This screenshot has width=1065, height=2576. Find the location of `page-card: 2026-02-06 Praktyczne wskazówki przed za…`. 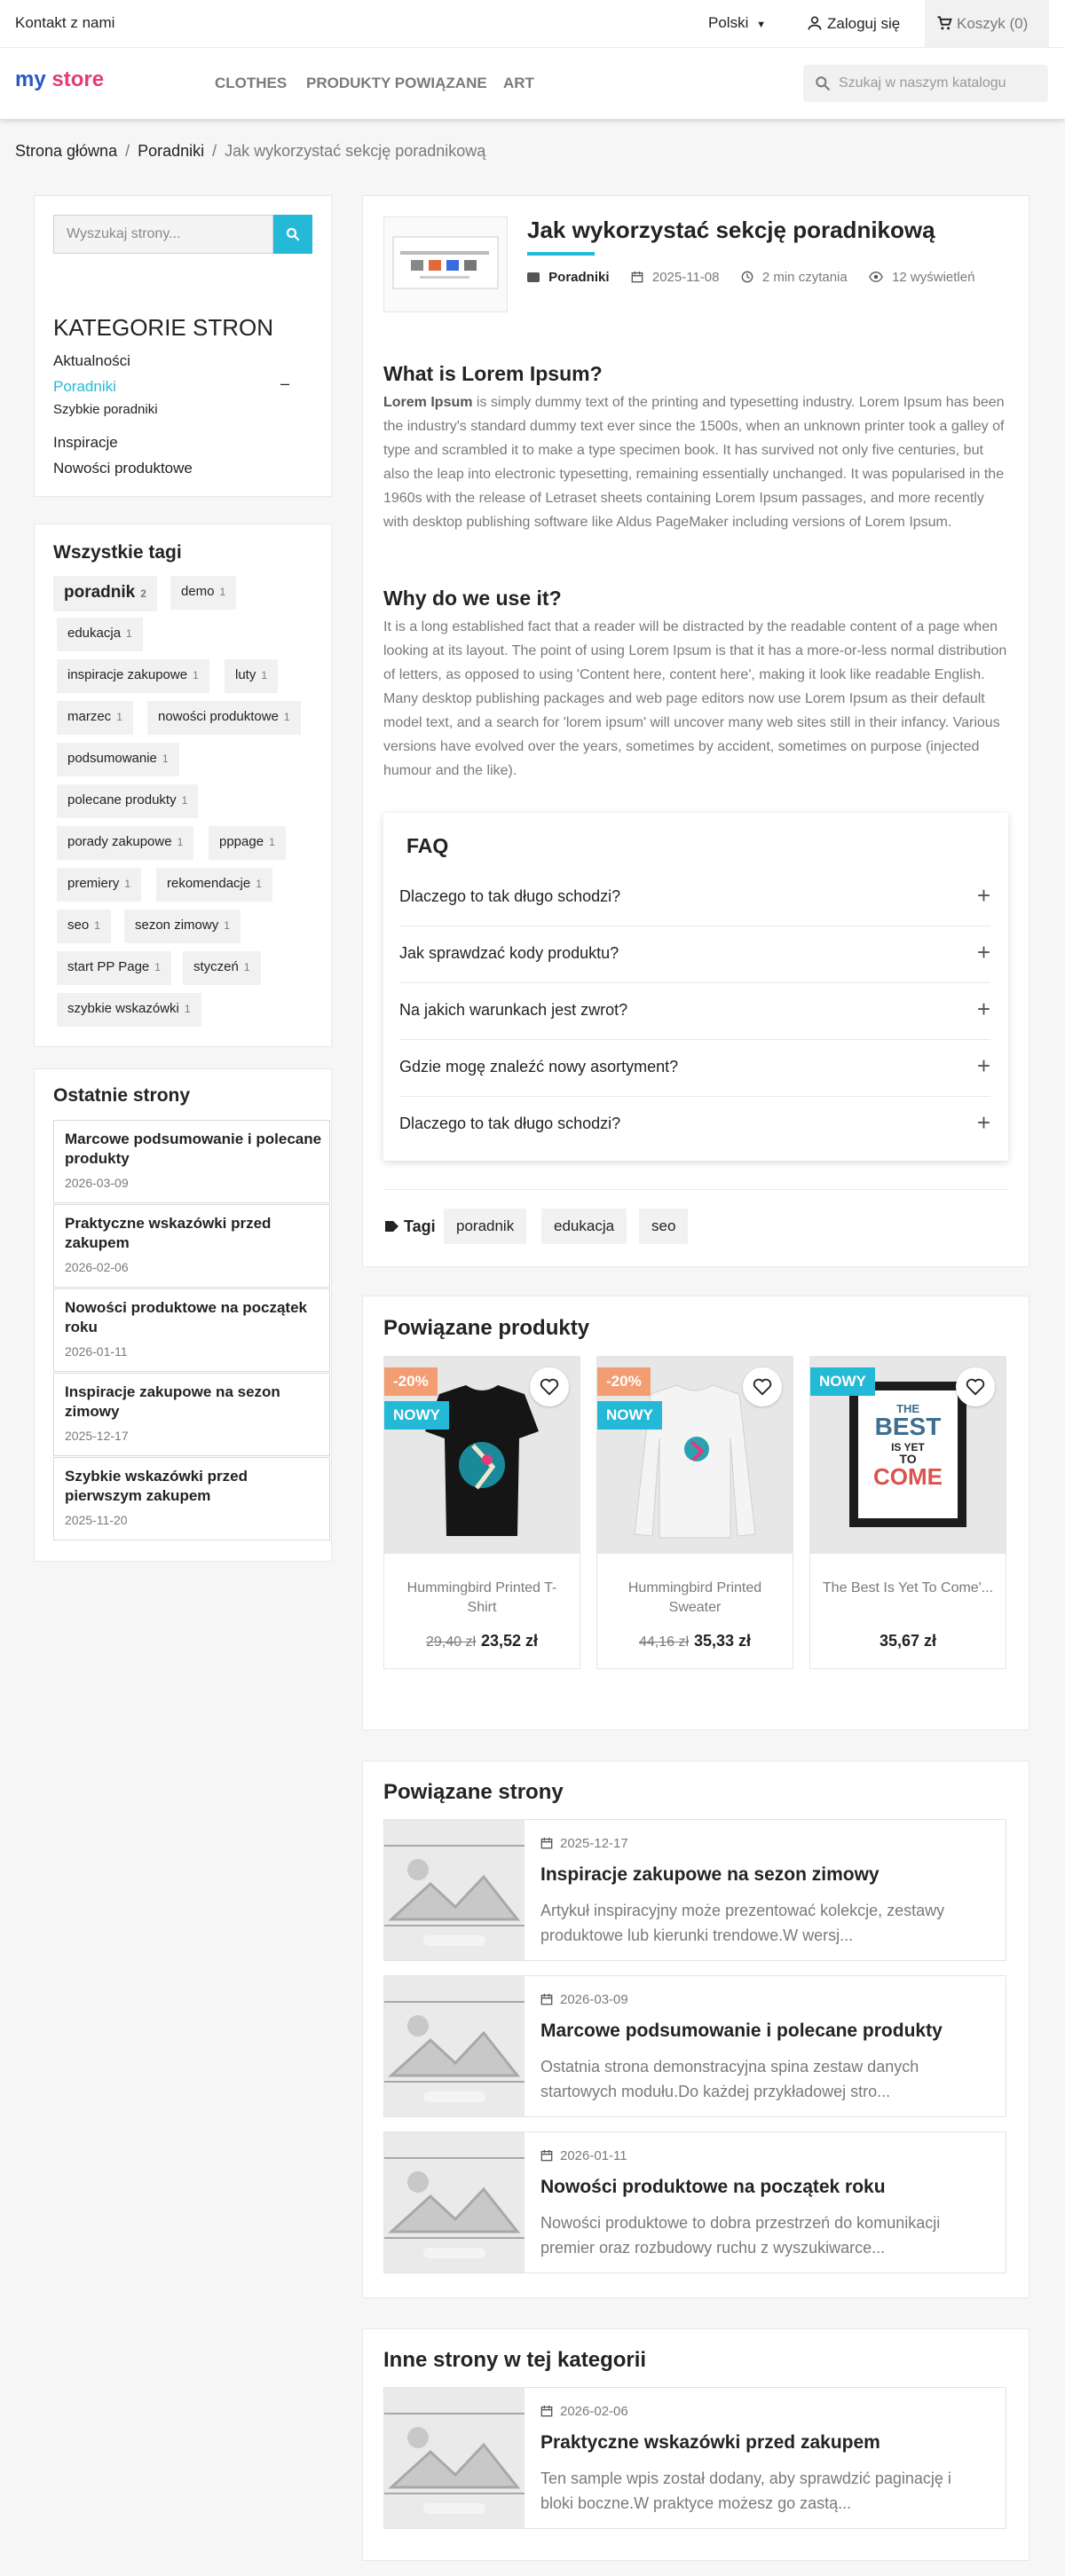

page-card: 2026-02-06 Praktyczne wskazówki przed za… is located at coordinates (694, 2458).